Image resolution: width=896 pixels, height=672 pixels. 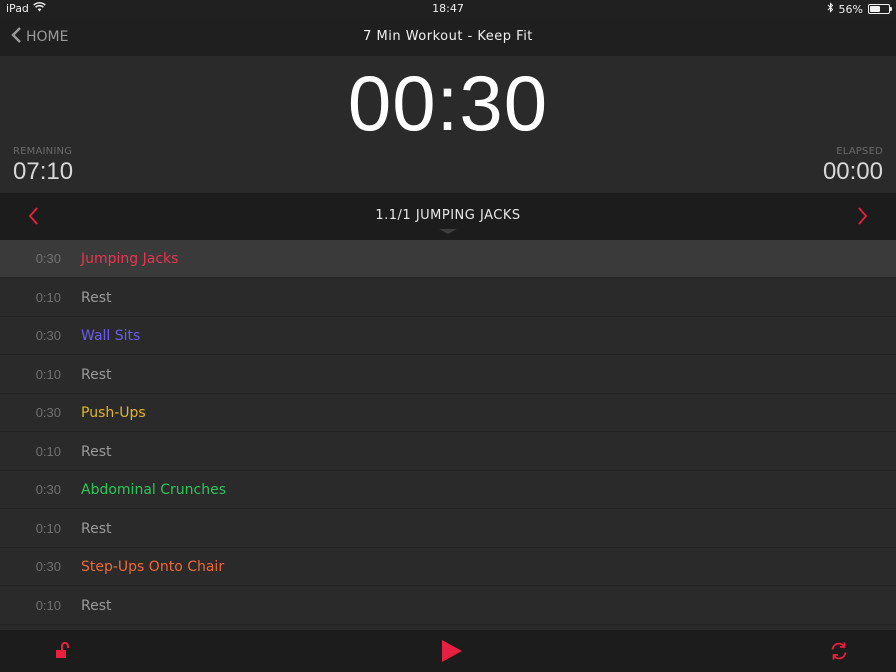 What do you see at coordinates (113, 412) in the screenshot?
I see `exercise-name: Push-Ups` at bounding box center [113, 412].